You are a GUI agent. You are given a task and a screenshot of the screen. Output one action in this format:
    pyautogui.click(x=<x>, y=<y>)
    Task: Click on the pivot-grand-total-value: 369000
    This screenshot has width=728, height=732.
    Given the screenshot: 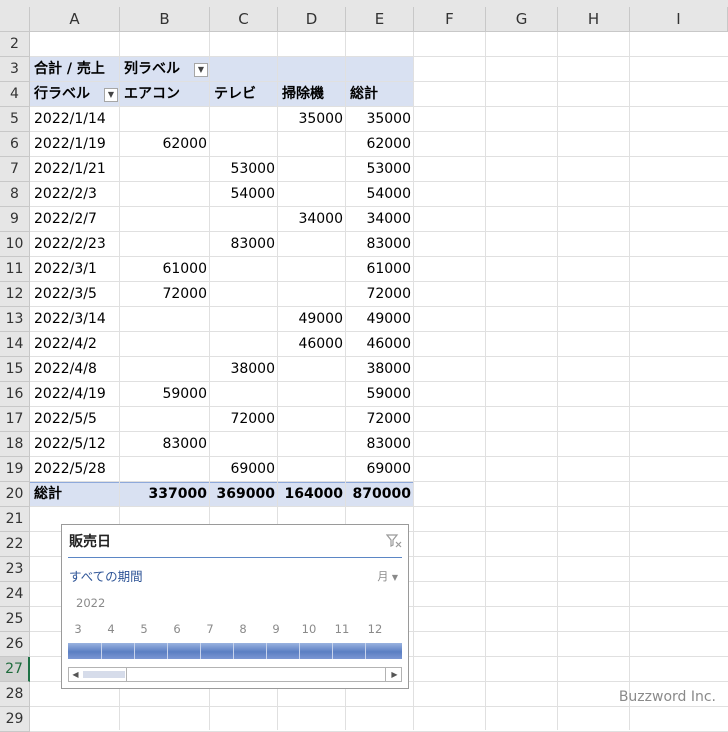 What is the action you would take?
    pyautogui.click(x=244, y=494)
    